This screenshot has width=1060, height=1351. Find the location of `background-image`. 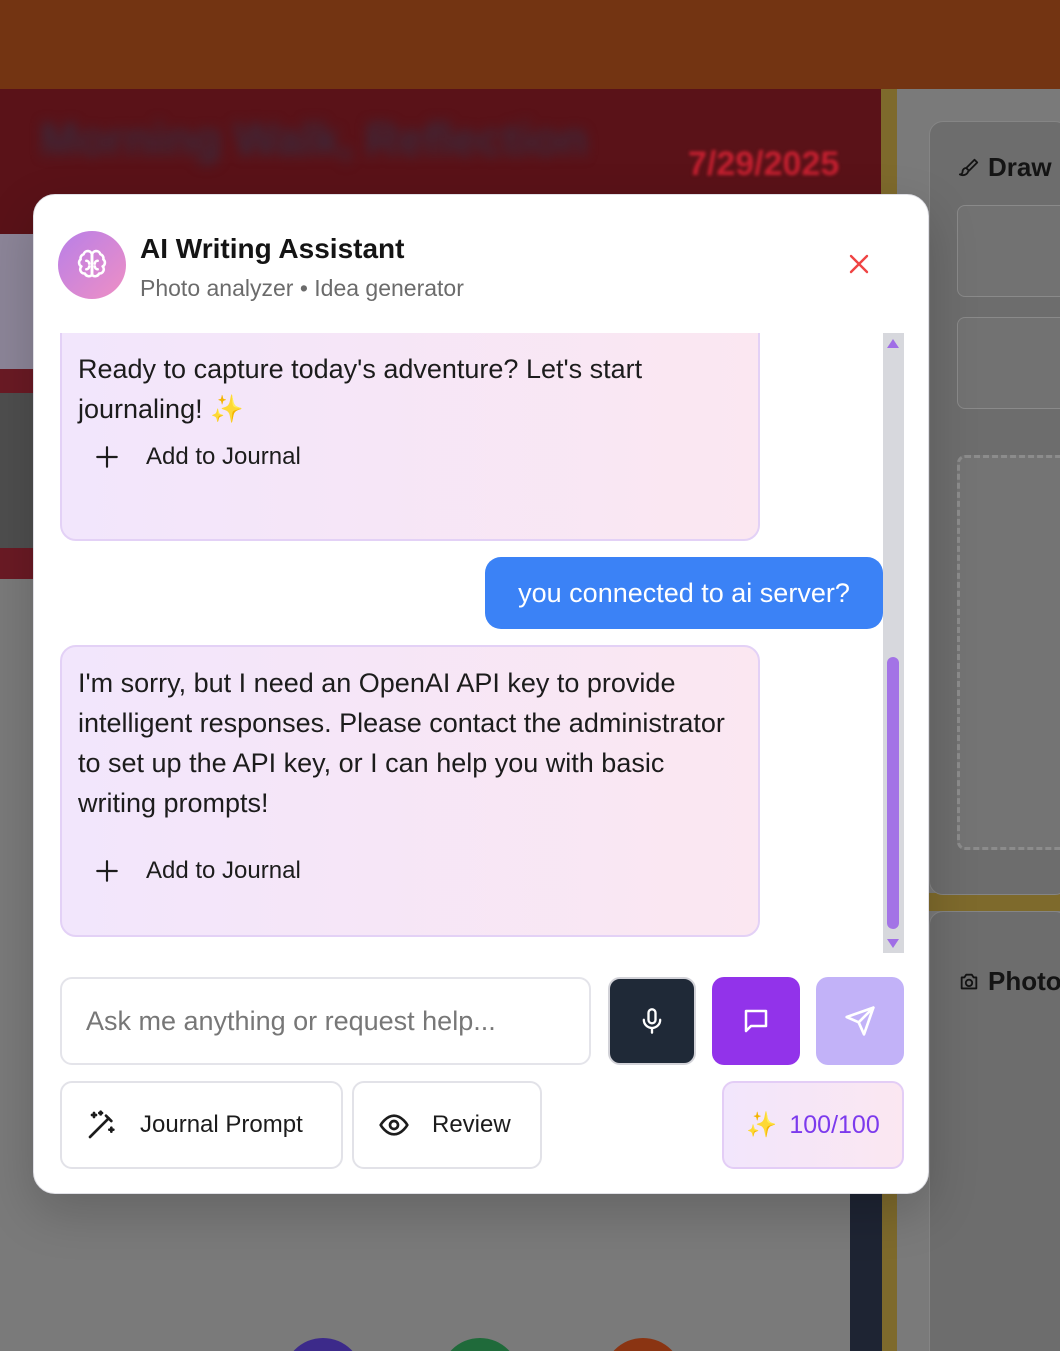

background-image is located at coordinates (17, 470).